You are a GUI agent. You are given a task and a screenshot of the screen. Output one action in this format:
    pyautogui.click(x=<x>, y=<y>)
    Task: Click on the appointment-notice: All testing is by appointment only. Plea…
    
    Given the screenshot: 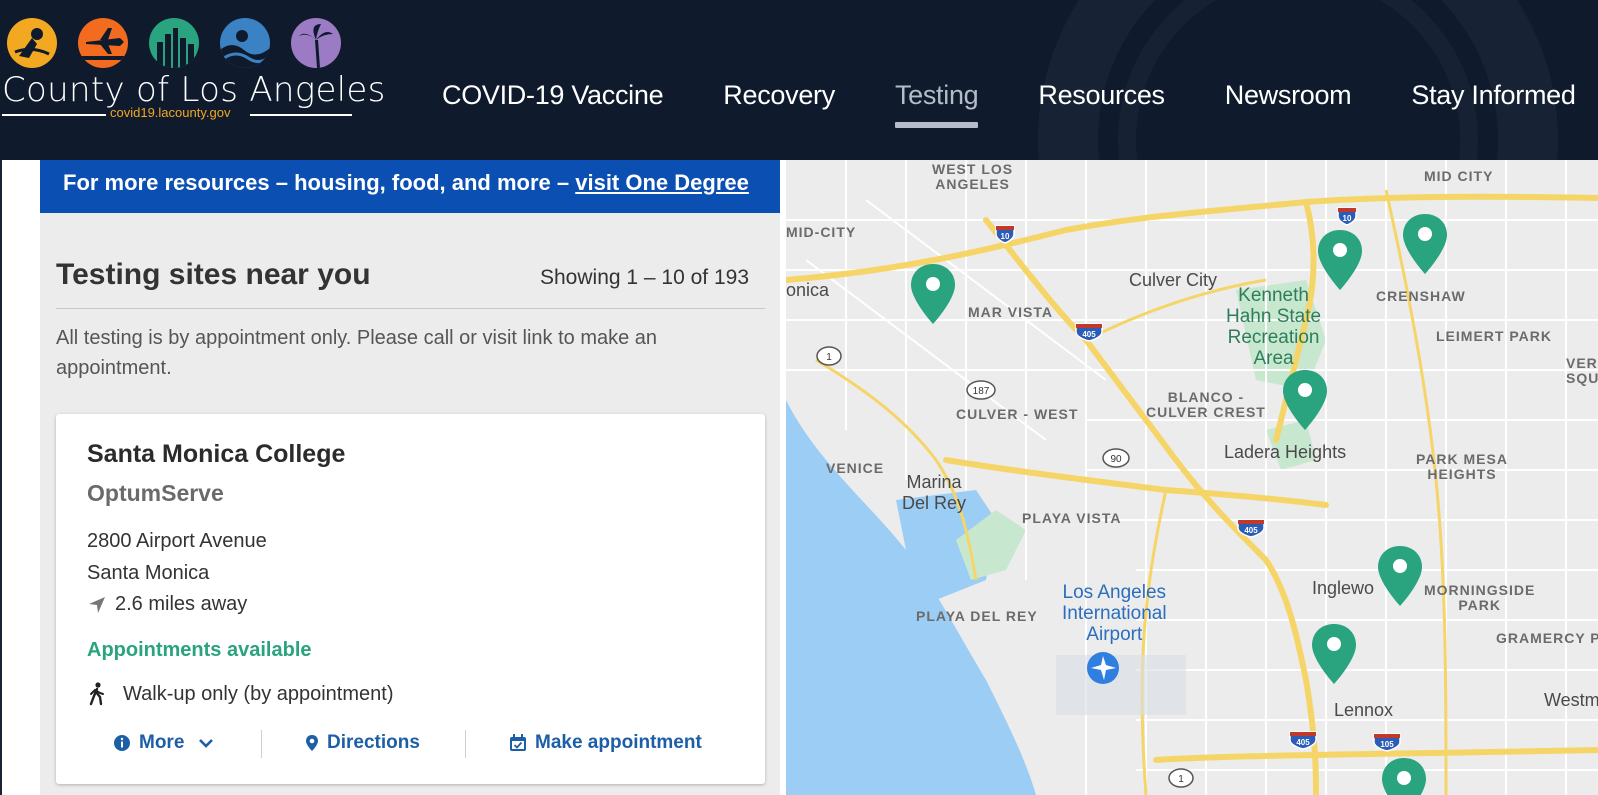 What is the action you would take?
    pyautogui.click(x=357, y=353)
    